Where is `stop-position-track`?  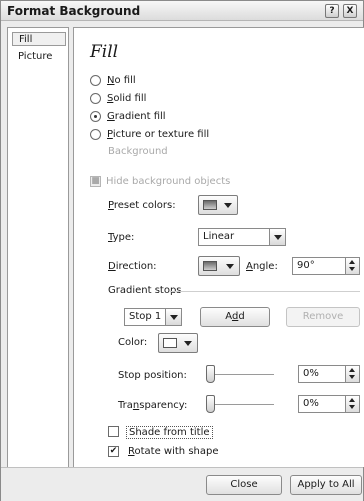 stop-position-track is located at coordinates (242, 374).